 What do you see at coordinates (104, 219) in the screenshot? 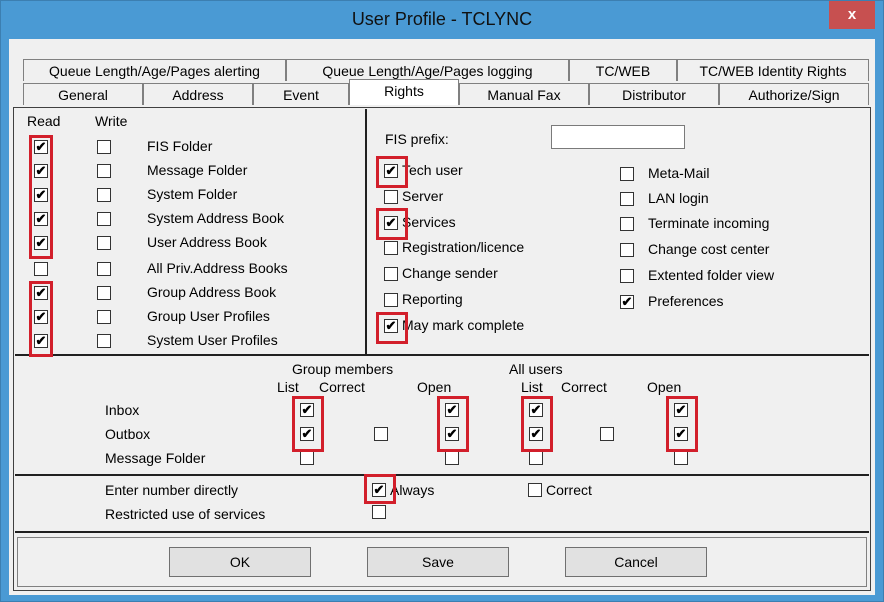
I see `write-system-address-book-checkbox` at bounding box center [104, 219].